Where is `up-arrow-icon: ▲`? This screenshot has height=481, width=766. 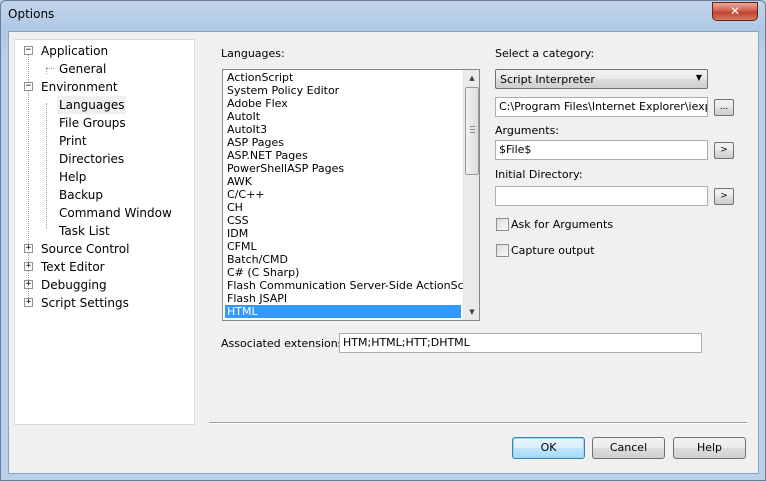
up-arrow-icon: ▲ is located at coordinates (471, 78).